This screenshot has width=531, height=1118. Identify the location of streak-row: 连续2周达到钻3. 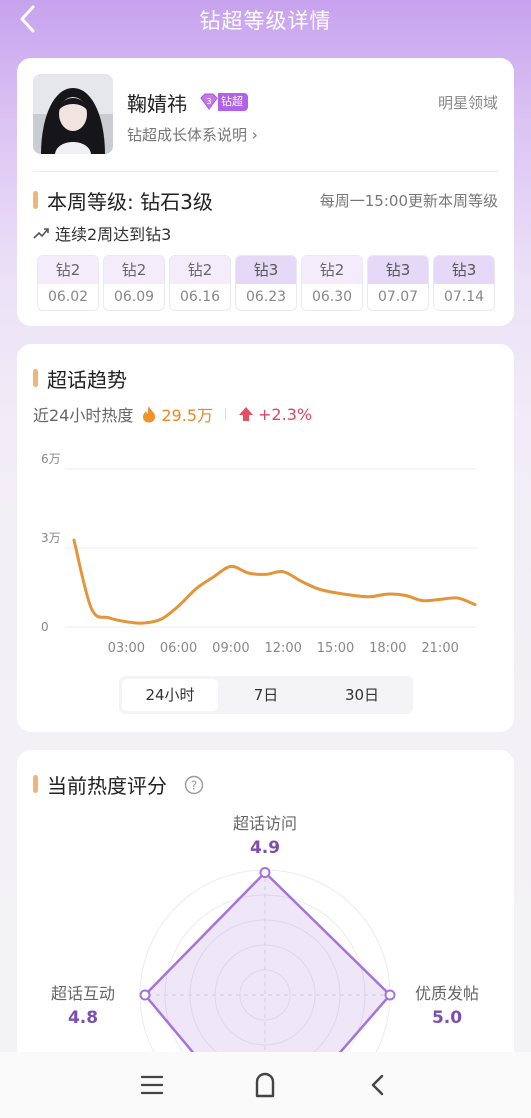
(102, 233).